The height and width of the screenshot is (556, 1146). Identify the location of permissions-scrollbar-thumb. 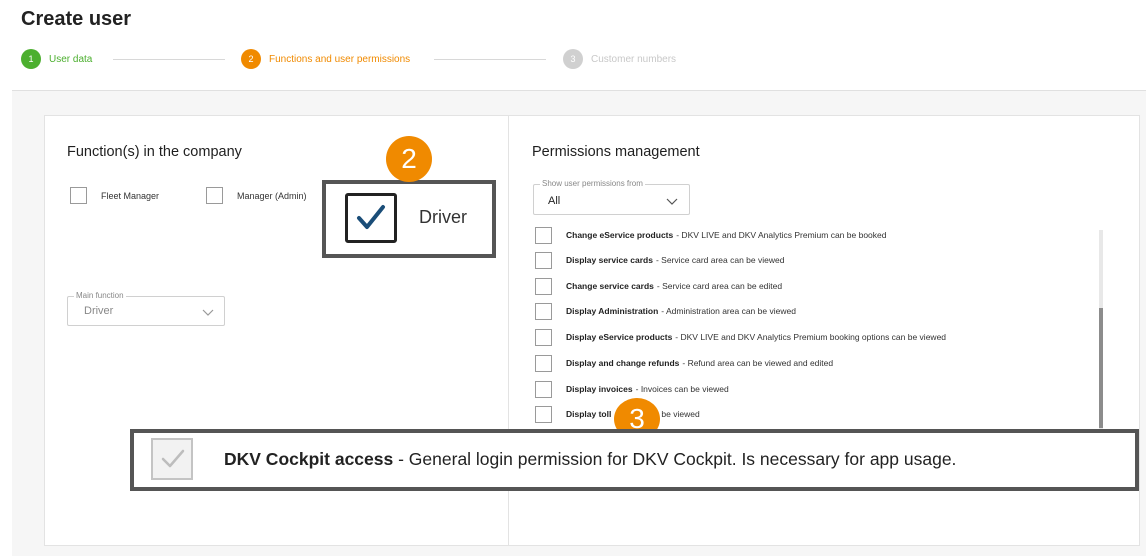
(1101, 368).